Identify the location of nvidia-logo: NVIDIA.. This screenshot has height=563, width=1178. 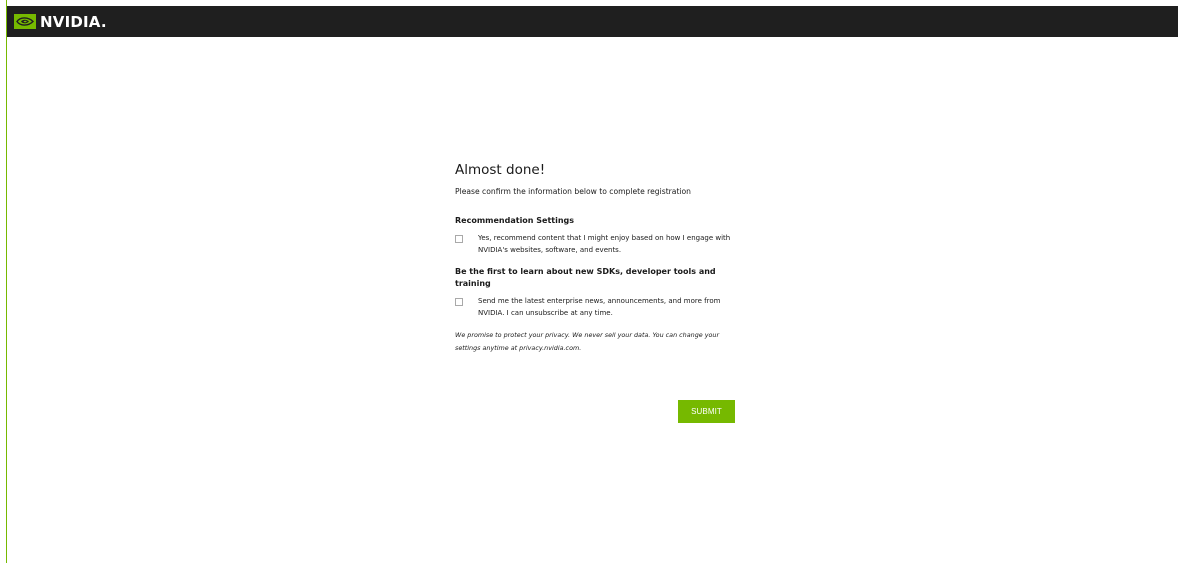
(60, 21).